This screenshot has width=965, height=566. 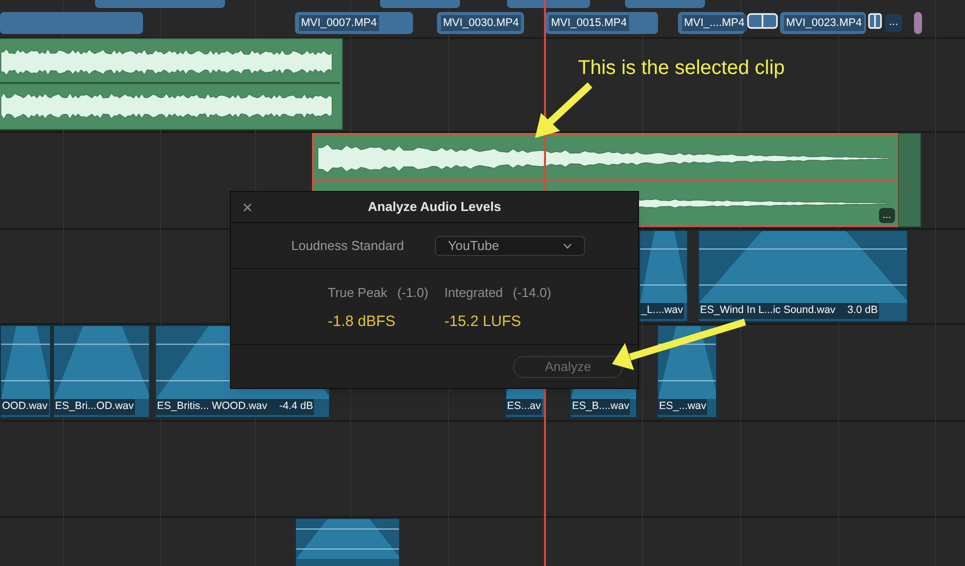 I want to click on clip-label: MVI_0023.MP4, so click(x=824, y=23).